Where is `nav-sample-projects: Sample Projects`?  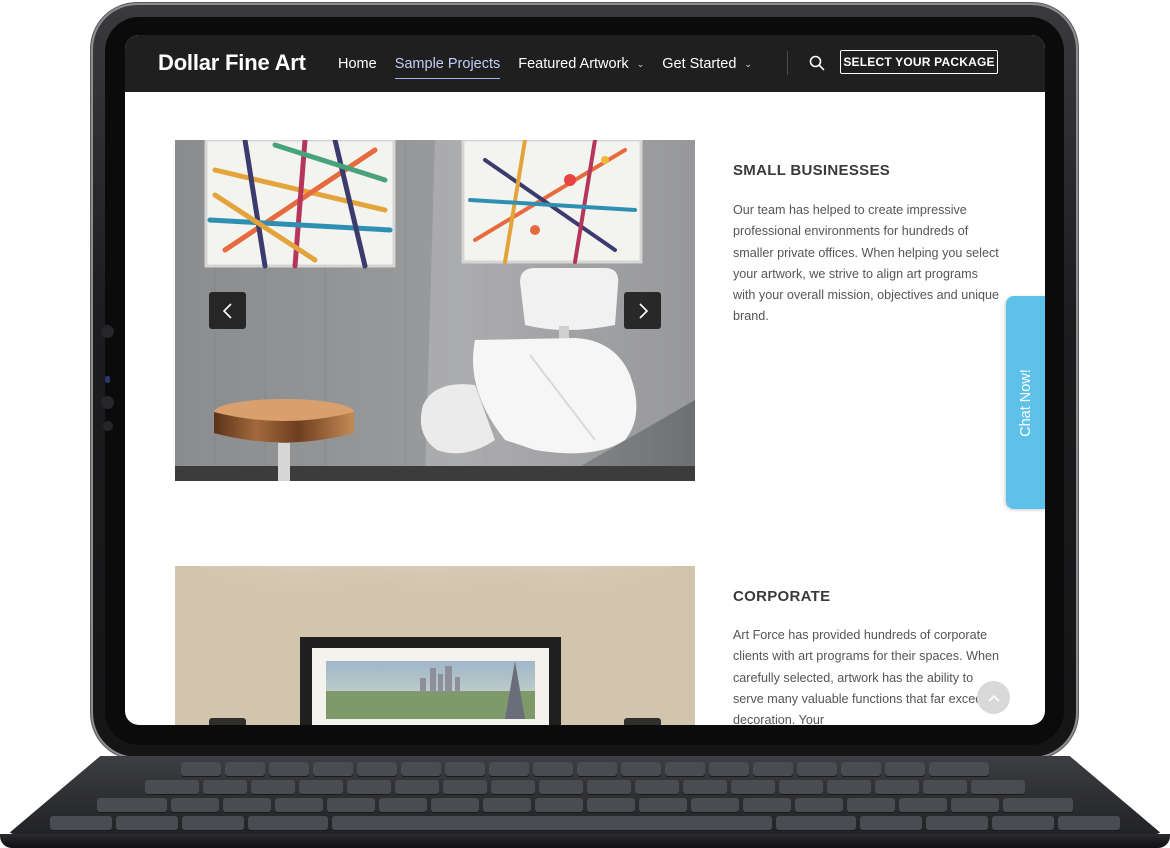 nav-sample-projects: Sample Projects is located at coordinates (447, 63).